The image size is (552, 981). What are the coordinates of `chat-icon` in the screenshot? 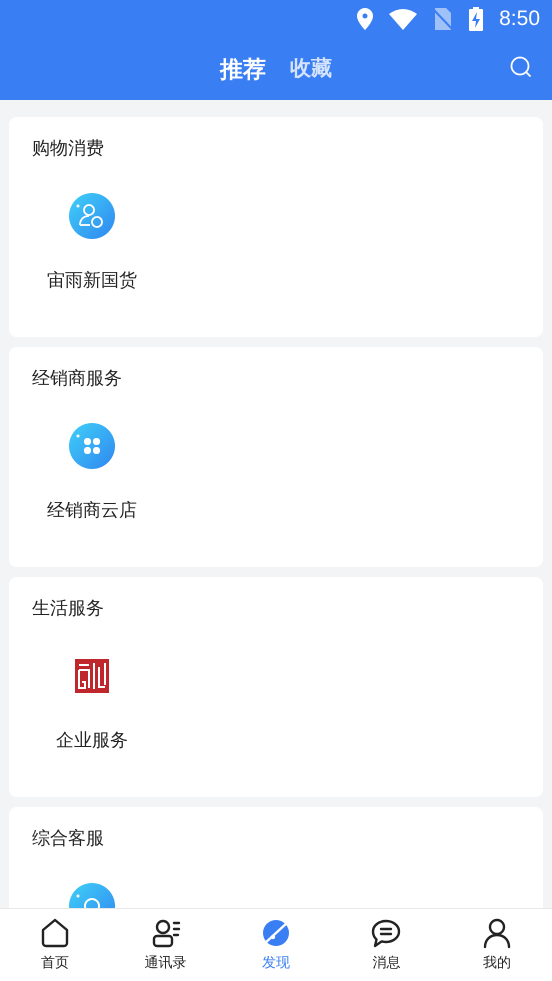 It's located at (386, 933).